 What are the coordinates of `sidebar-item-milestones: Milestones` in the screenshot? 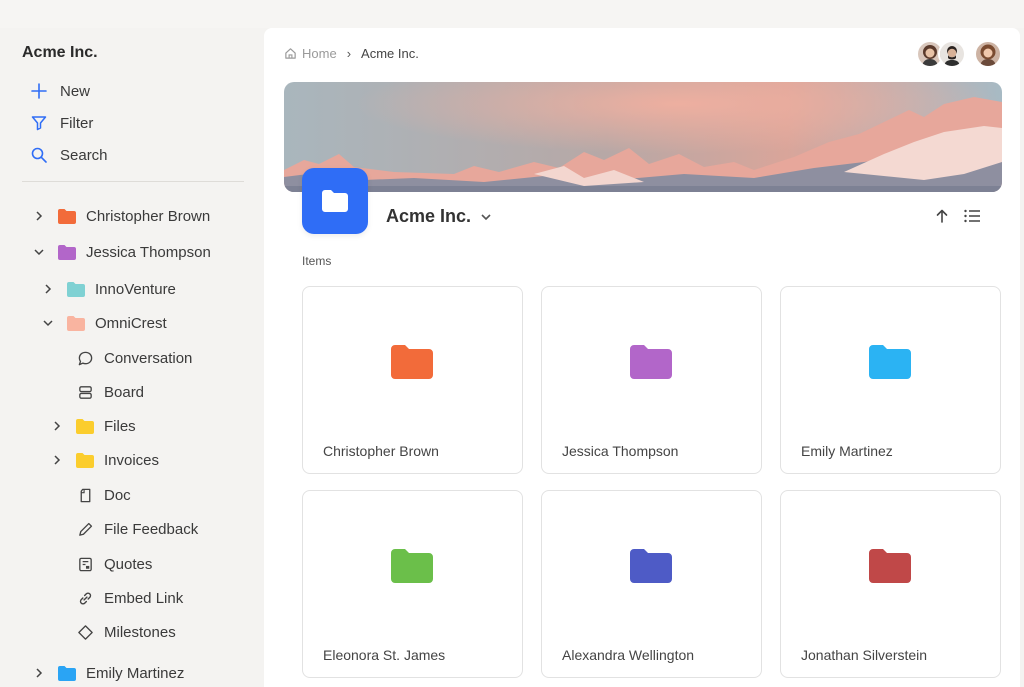 It's located at (126, 632).